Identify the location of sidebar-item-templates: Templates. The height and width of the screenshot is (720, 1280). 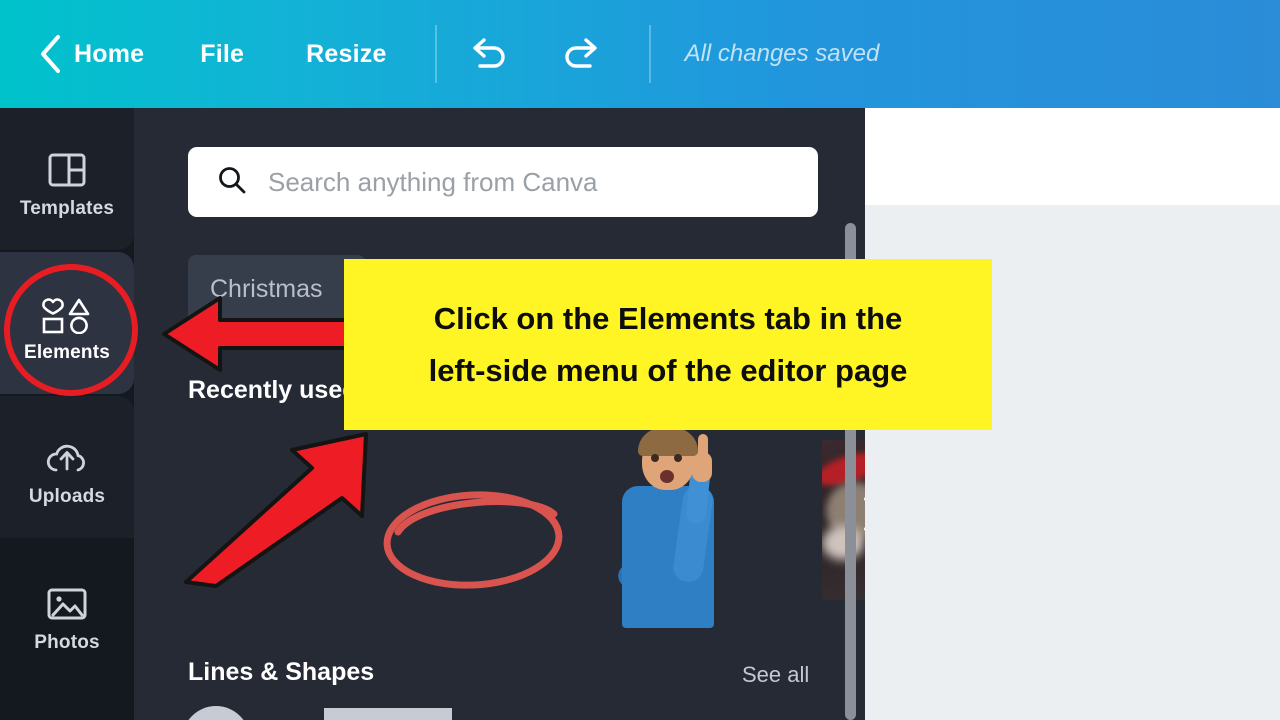
(67, 179).